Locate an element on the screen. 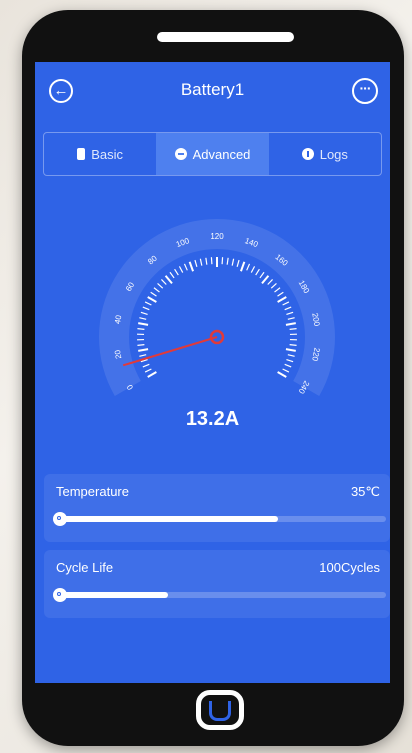  tab-advanced: Advanced is located at coordinates (212, 154).